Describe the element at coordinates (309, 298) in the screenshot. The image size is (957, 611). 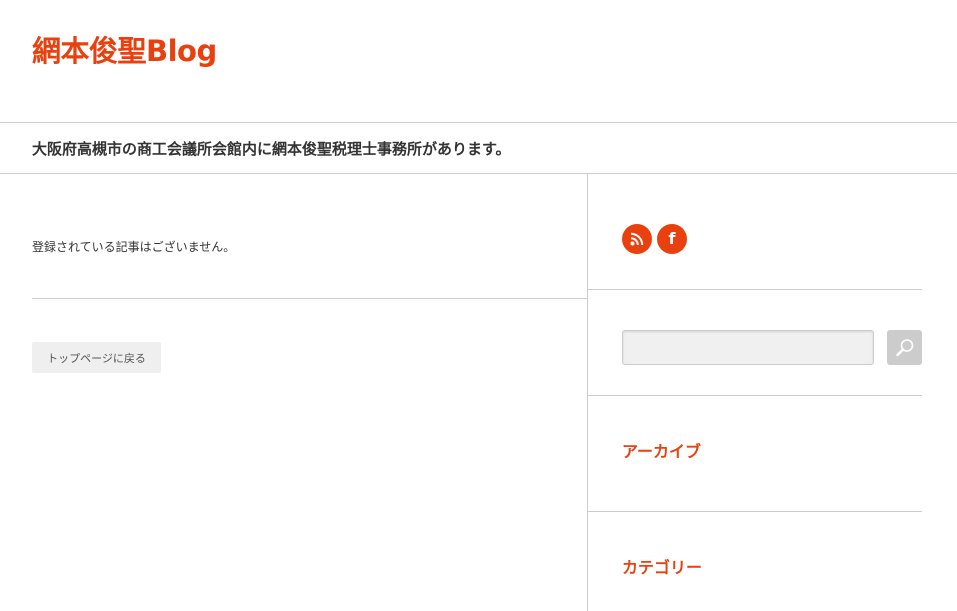
I see `main-divider` at that location.